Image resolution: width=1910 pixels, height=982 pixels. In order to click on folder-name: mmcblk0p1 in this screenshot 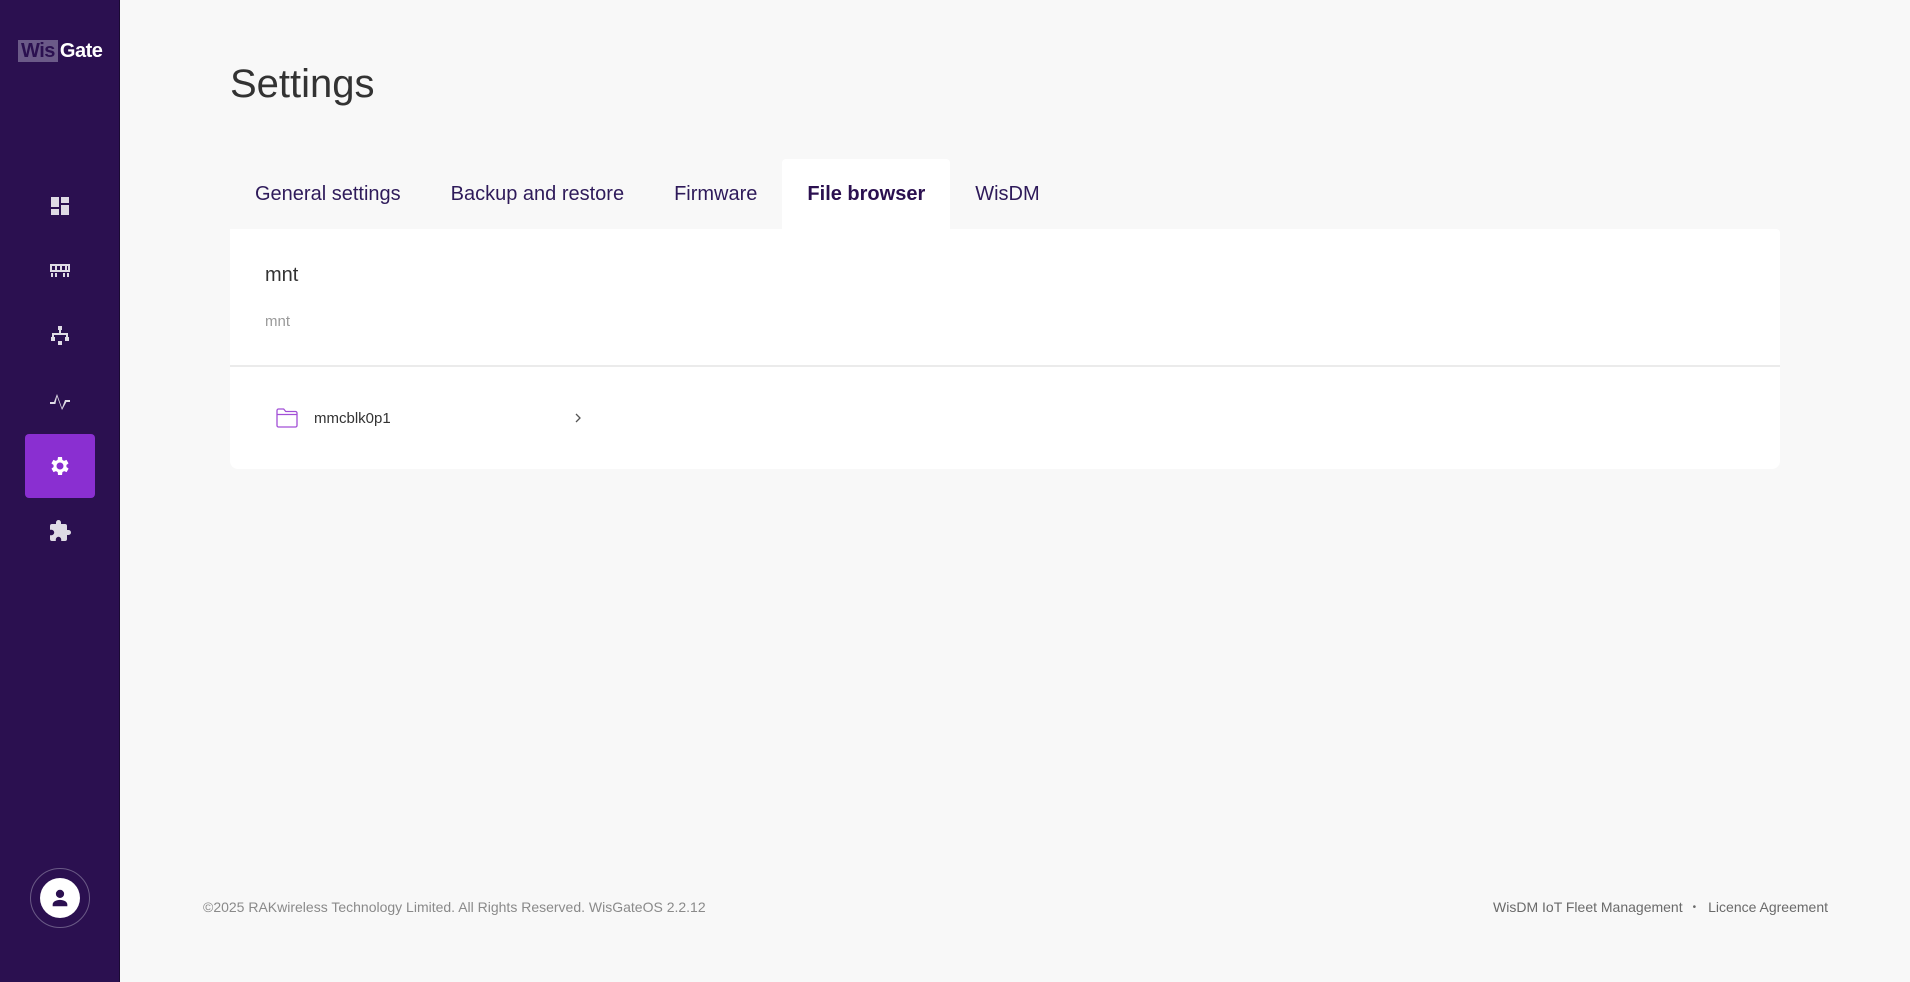, I will do `click(352, 418)`.